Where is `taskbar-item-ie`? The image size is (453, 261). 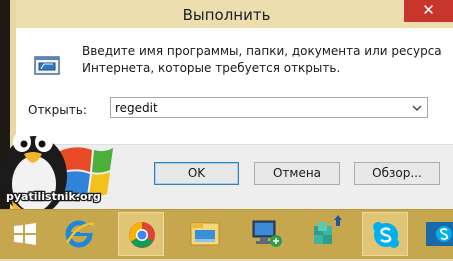 taskbar-item-ie is located at coordinates (79, 234).